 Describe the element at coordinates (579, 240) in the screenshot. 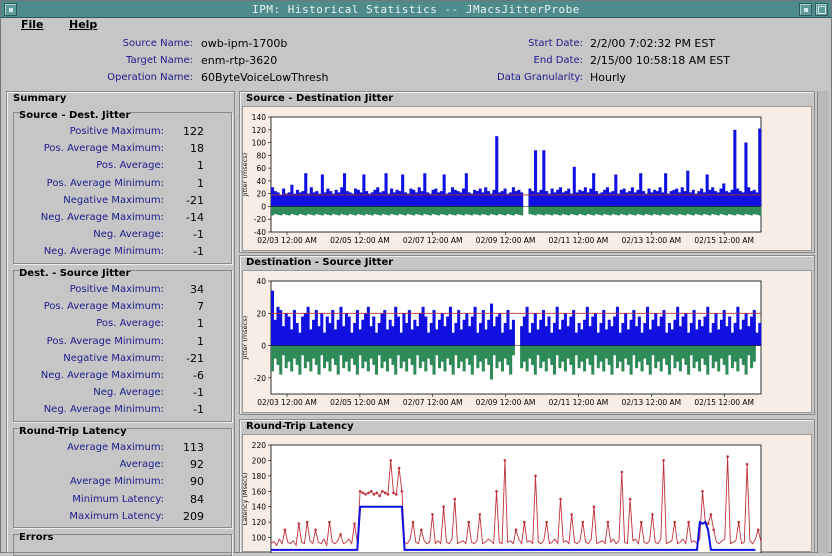

I see `x-tick-label: 02/11 12:00 AM` at that location.